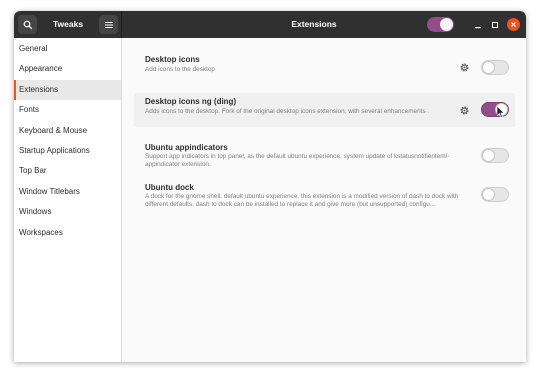 Image resolution: width=540 pixels, height=377 pixels. I want to click on minimize-button, so click(477, 24).